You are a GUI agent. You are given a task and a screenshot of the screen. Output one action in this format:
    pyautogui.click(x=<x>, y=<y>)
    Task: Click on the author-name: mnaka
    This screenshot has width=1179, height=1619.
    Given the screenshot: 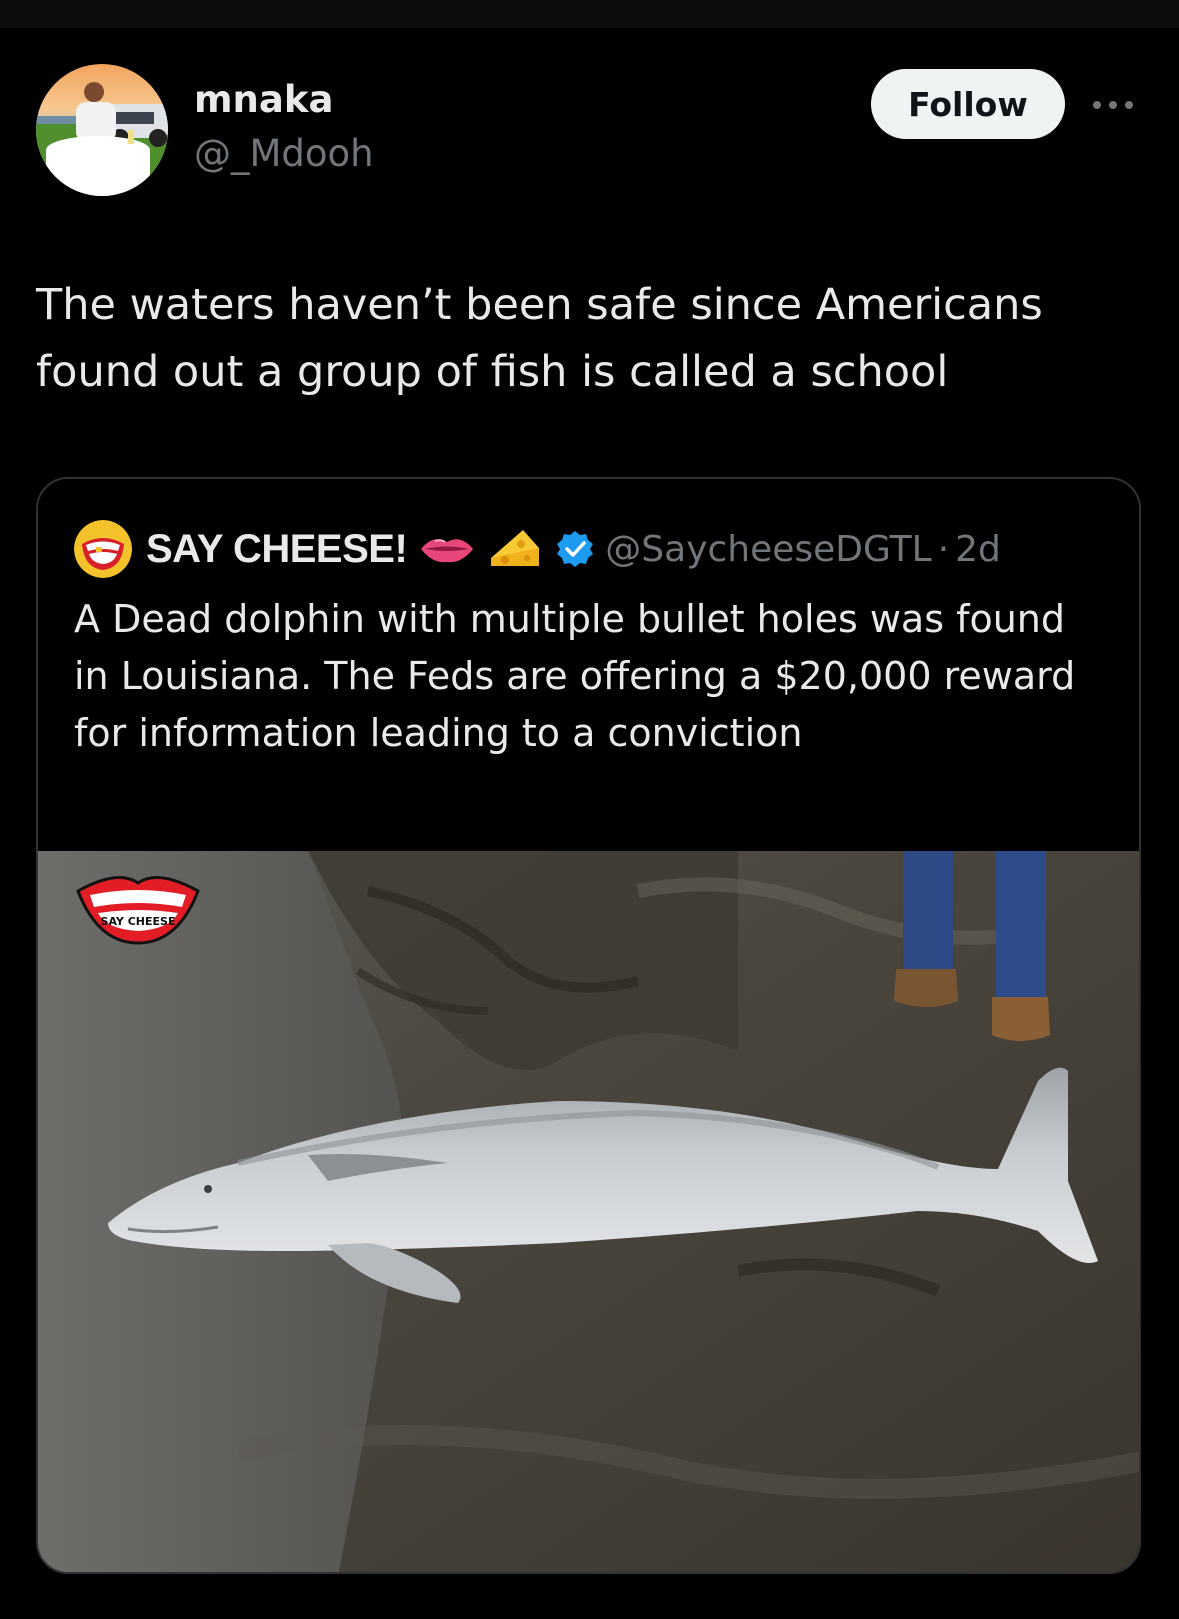 What is the action you would take?
    pyautogui.click(x=263, y=99)
    